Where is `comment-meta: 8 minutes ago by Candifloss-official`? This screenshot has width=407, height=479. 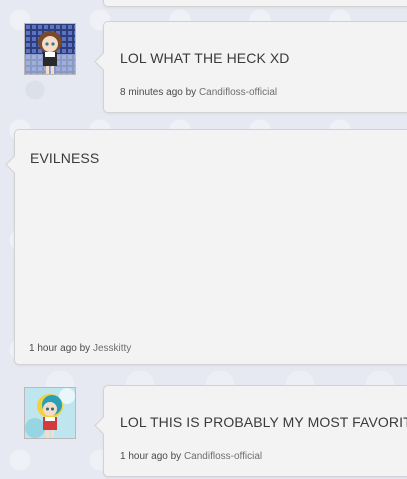
comment-meta: 8 minutes ago by Candifloss-official is located at coordinates (198, 92).